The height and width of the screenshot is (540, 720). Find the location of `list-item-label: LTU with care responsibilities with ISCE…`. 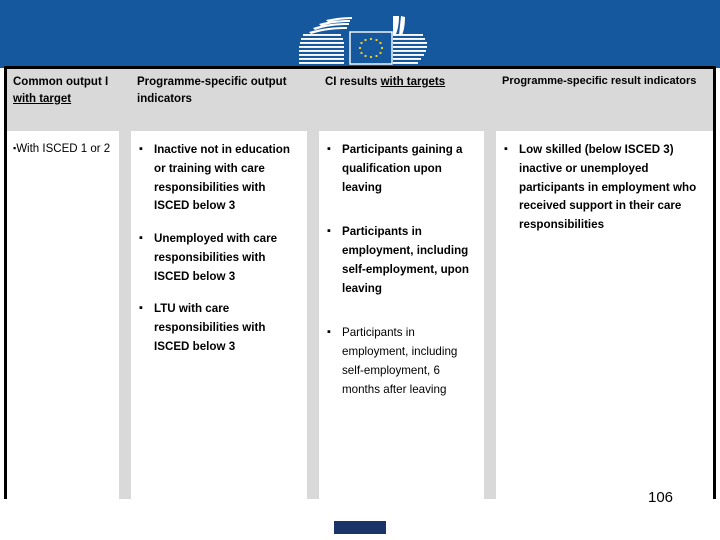

list-item-label: LTU with care responsibilities with ISCE… is located at coordinates (210, 328).